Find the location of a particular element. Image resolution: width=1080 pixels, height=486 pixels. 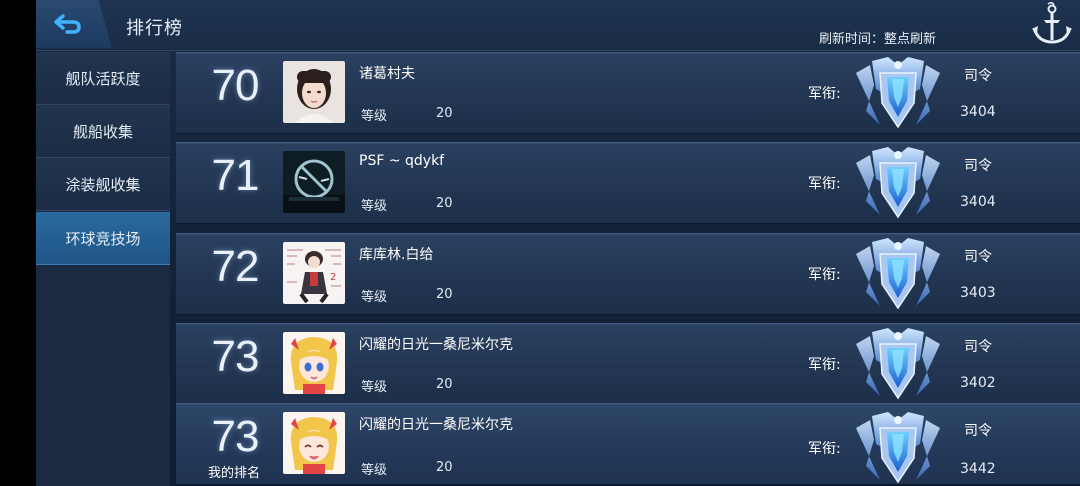

back-arrow-icon is located at coordinates (67, 24).